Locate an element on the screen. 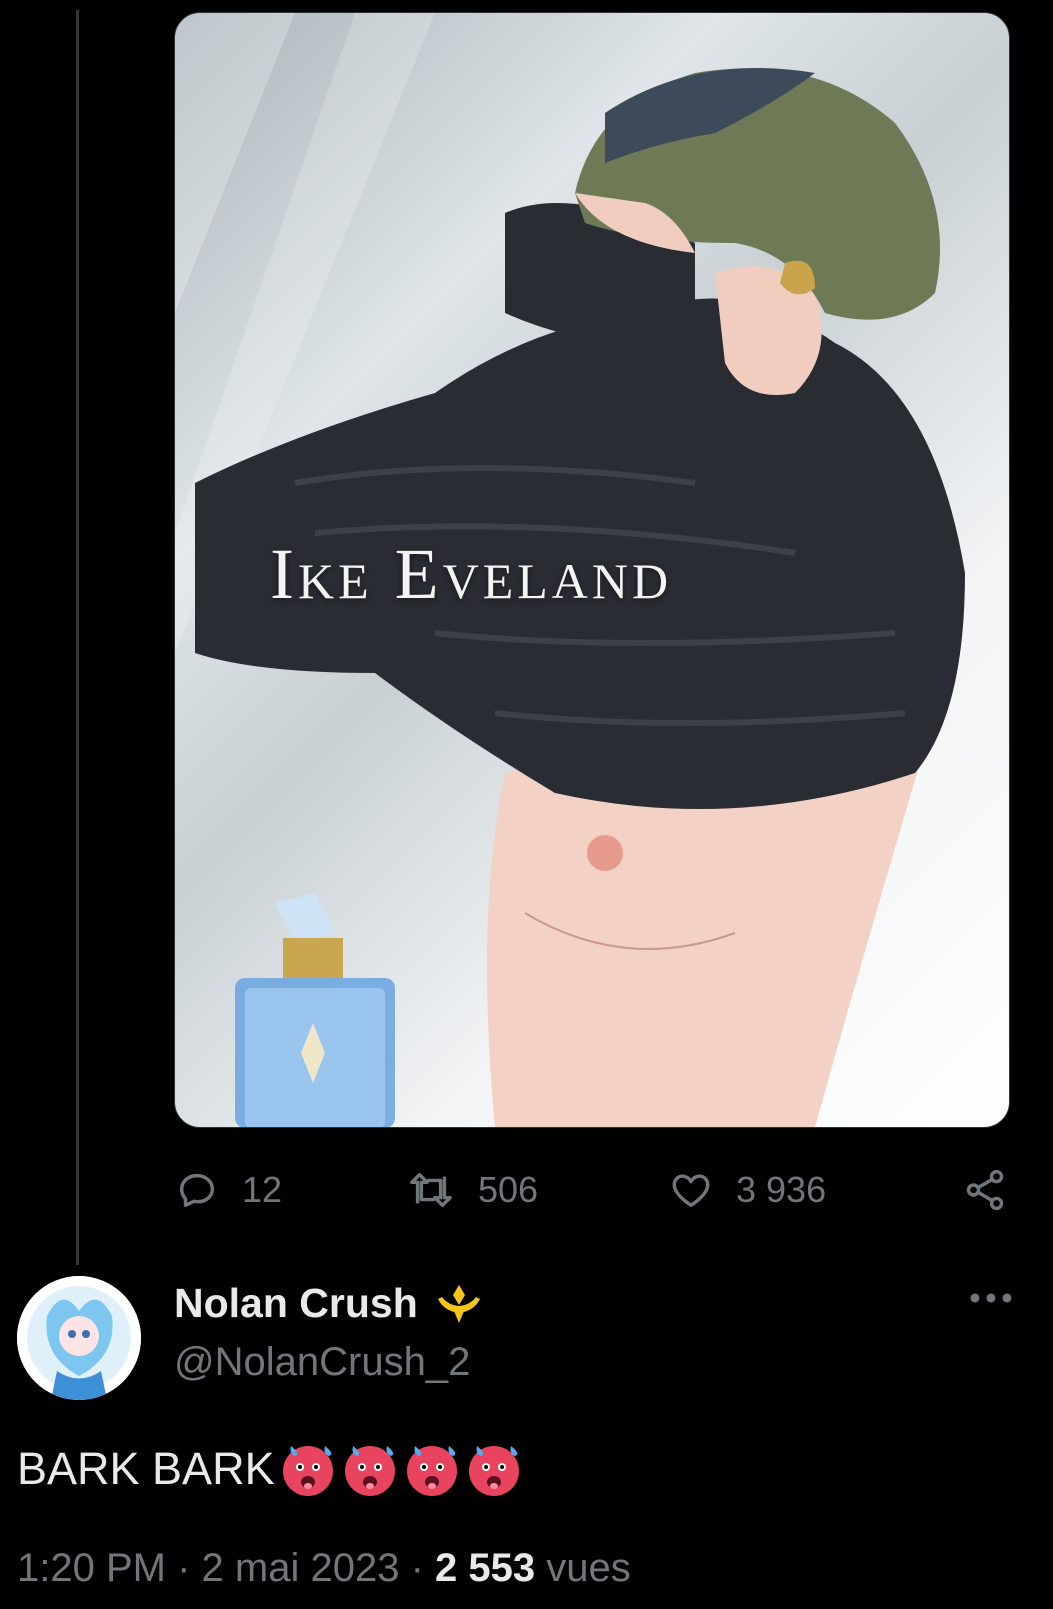 The image size is (1053, 1609). tweet-meta: 1:20 PM · 2 mai 2023 · 2 553 vues is located at coordinates (324, 1568).